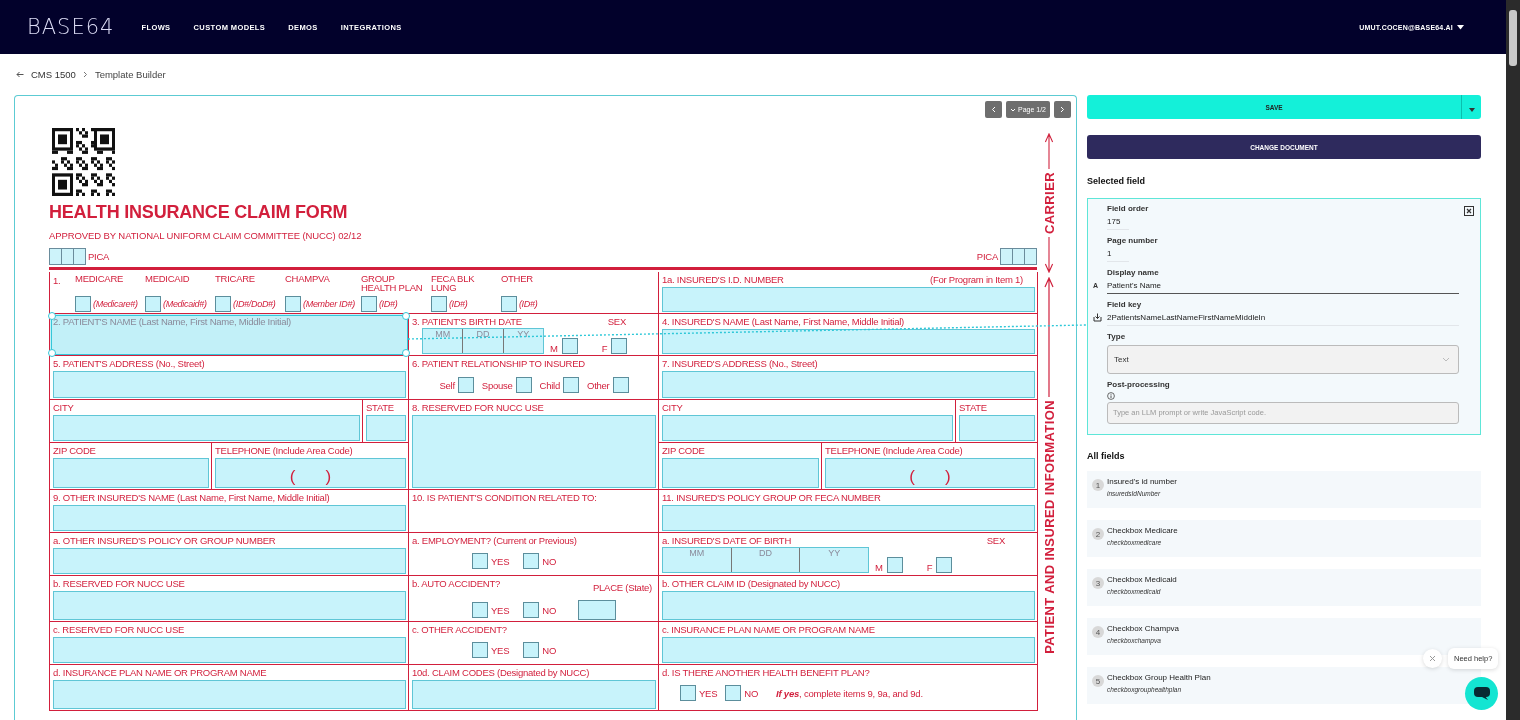  What do you see at coordinates (834, 554) in the screenshot?
I see `date-part-label: YY` at bounding box center [834, 554].